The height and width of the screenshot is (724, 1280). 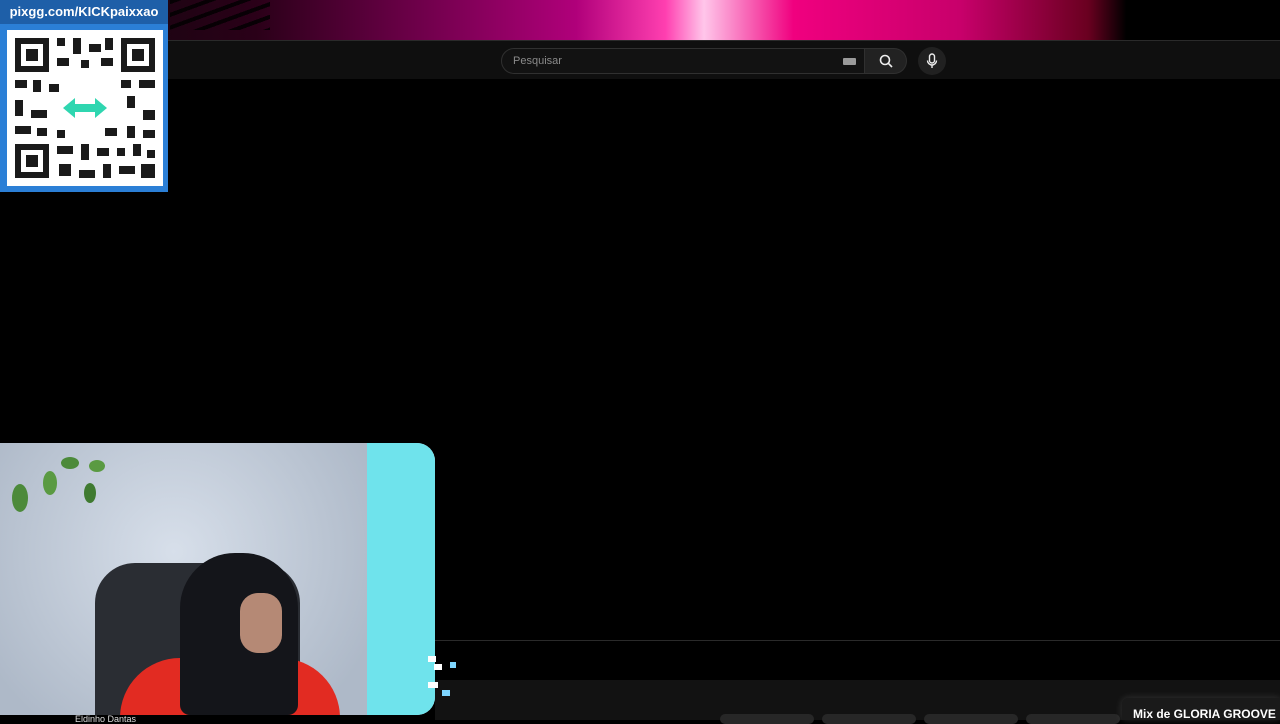 I want to click on qr-code, so click(x=85, y=108).